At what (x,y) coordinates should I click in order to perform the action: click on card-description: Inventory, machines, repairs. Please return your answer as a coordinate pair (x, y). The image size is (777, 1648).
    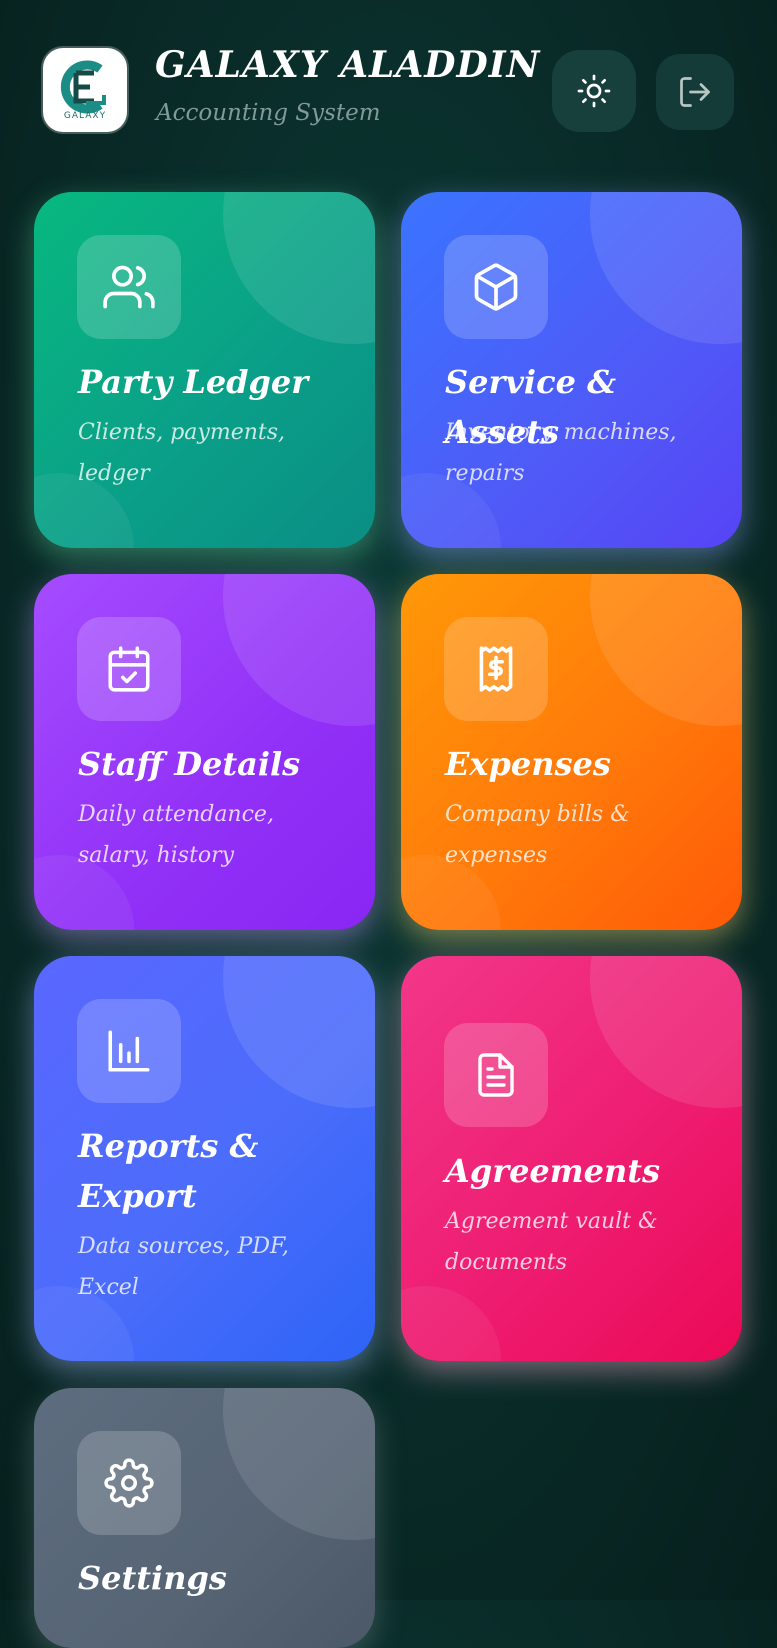
    Looking at the image, I should click on (561, 453).